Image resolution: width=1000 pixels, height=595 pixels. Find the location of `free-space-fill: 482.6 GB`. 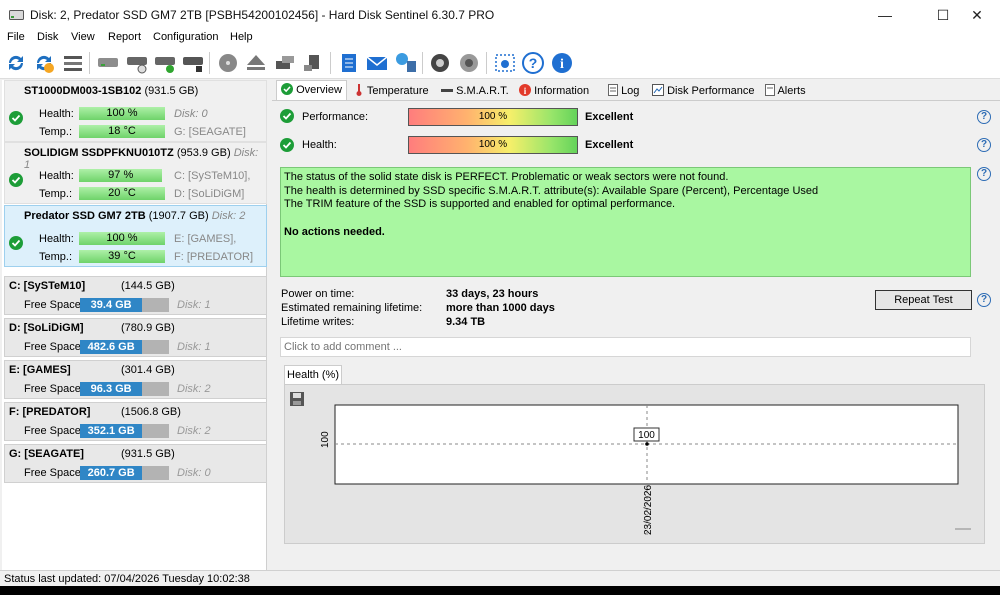

free-space-fill: 482.6 GB is located at coordinates (111, 347).